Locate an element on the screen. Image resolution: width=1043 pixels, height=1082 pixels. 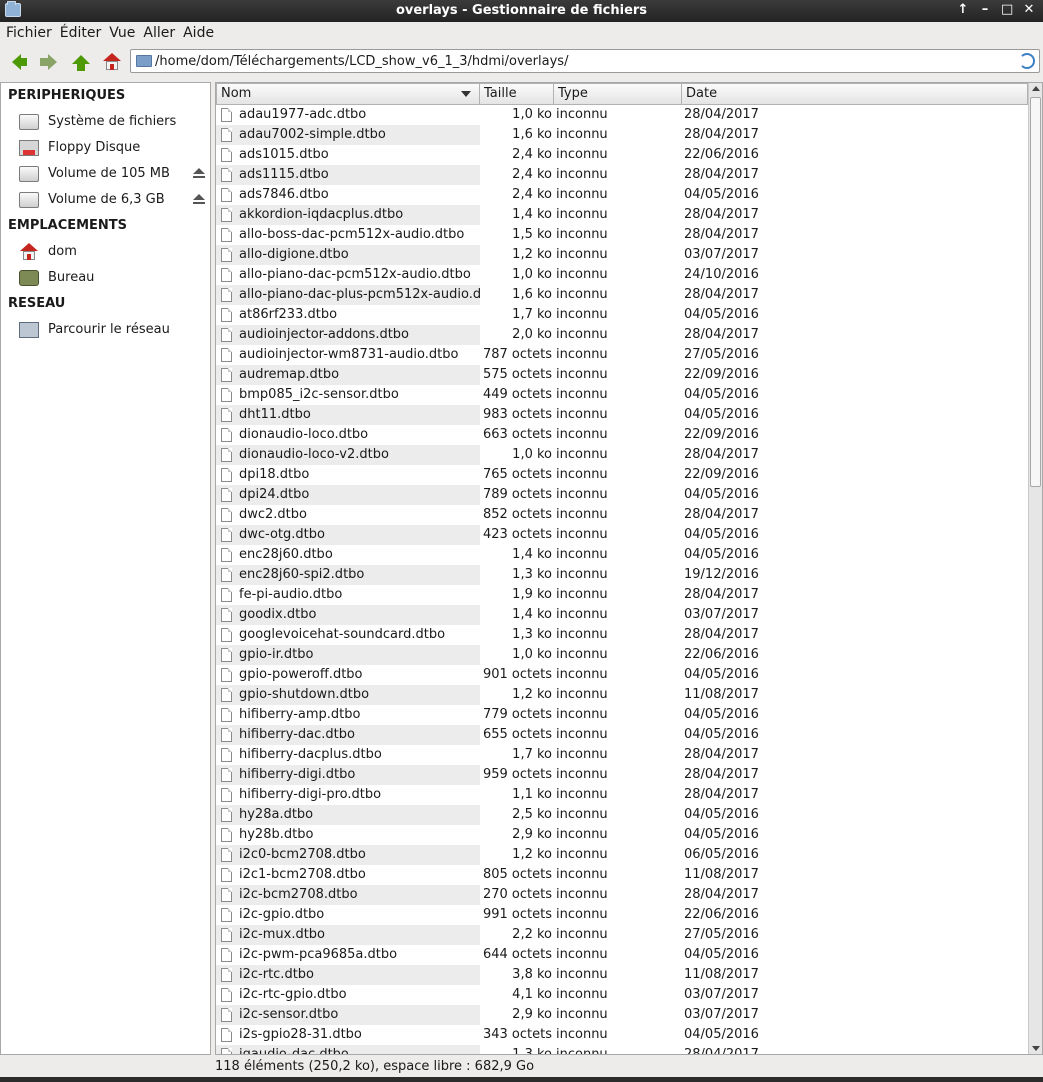
drive-icon is located at coordinates (29, 200).